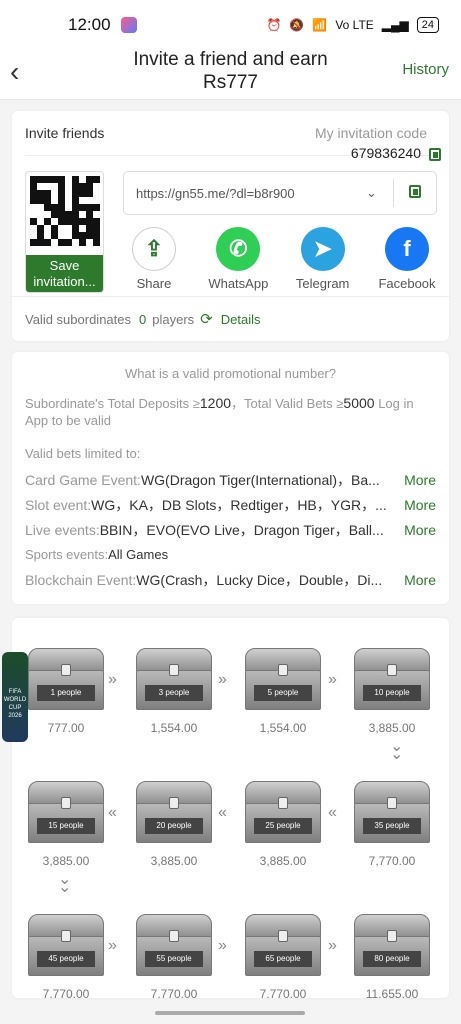 The height and width of the screenshot is (1024, 461). Describe the element at coordinates (241, 319) in the screenshot. I see `details-link: Details` at that location.